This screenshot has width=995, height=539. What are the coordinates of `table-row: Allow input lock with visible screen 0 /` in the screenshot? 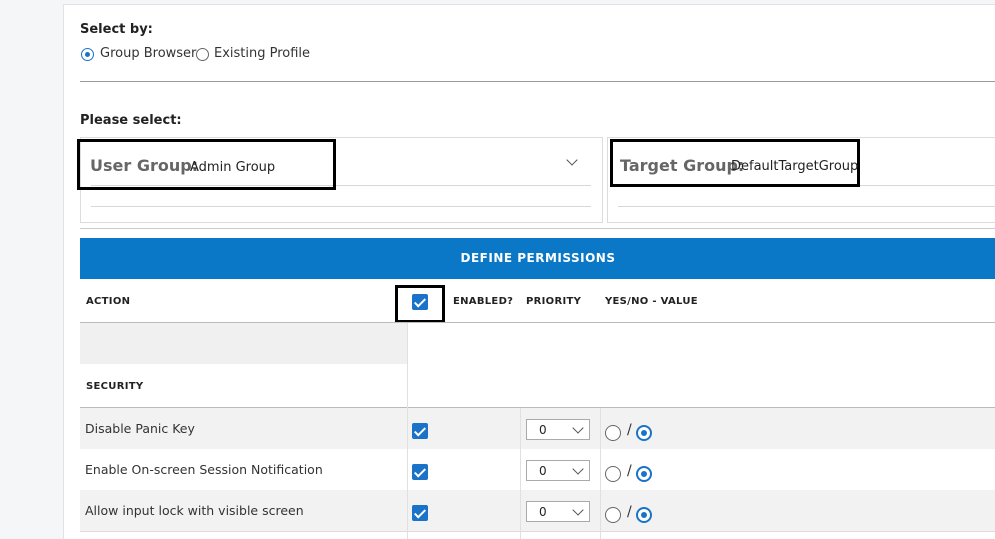 It's located at (537, 510).